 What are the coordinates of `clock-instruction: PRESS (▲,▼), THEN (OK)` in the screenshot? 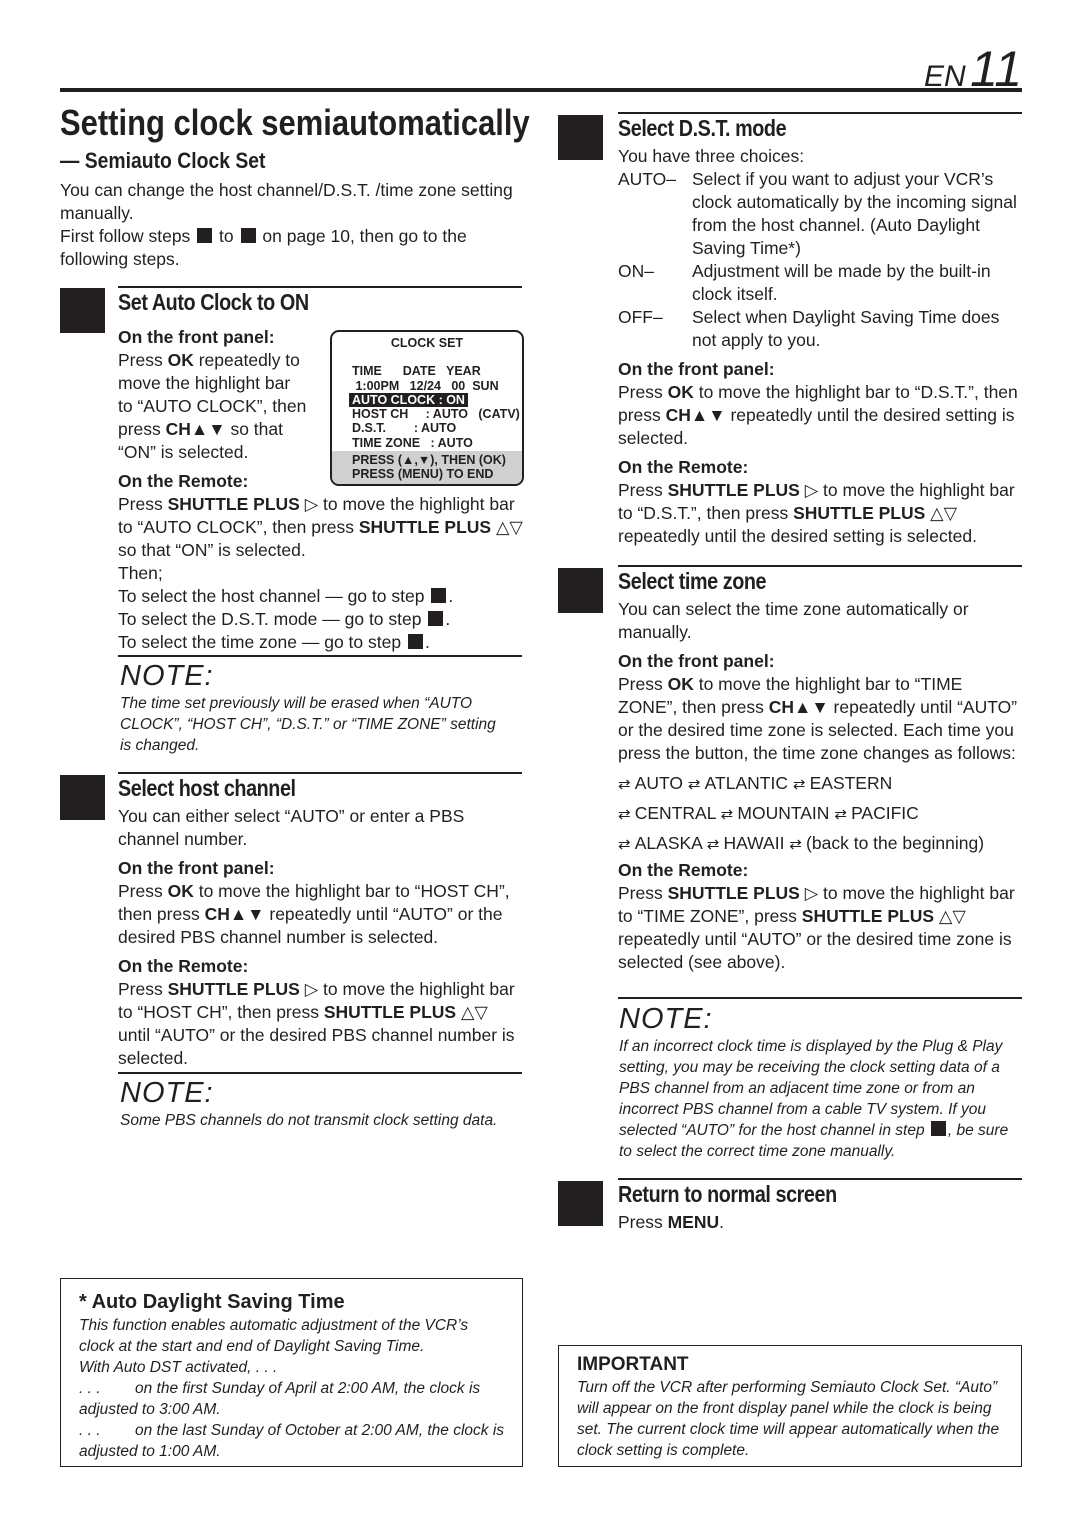 It's located at (429, 460).